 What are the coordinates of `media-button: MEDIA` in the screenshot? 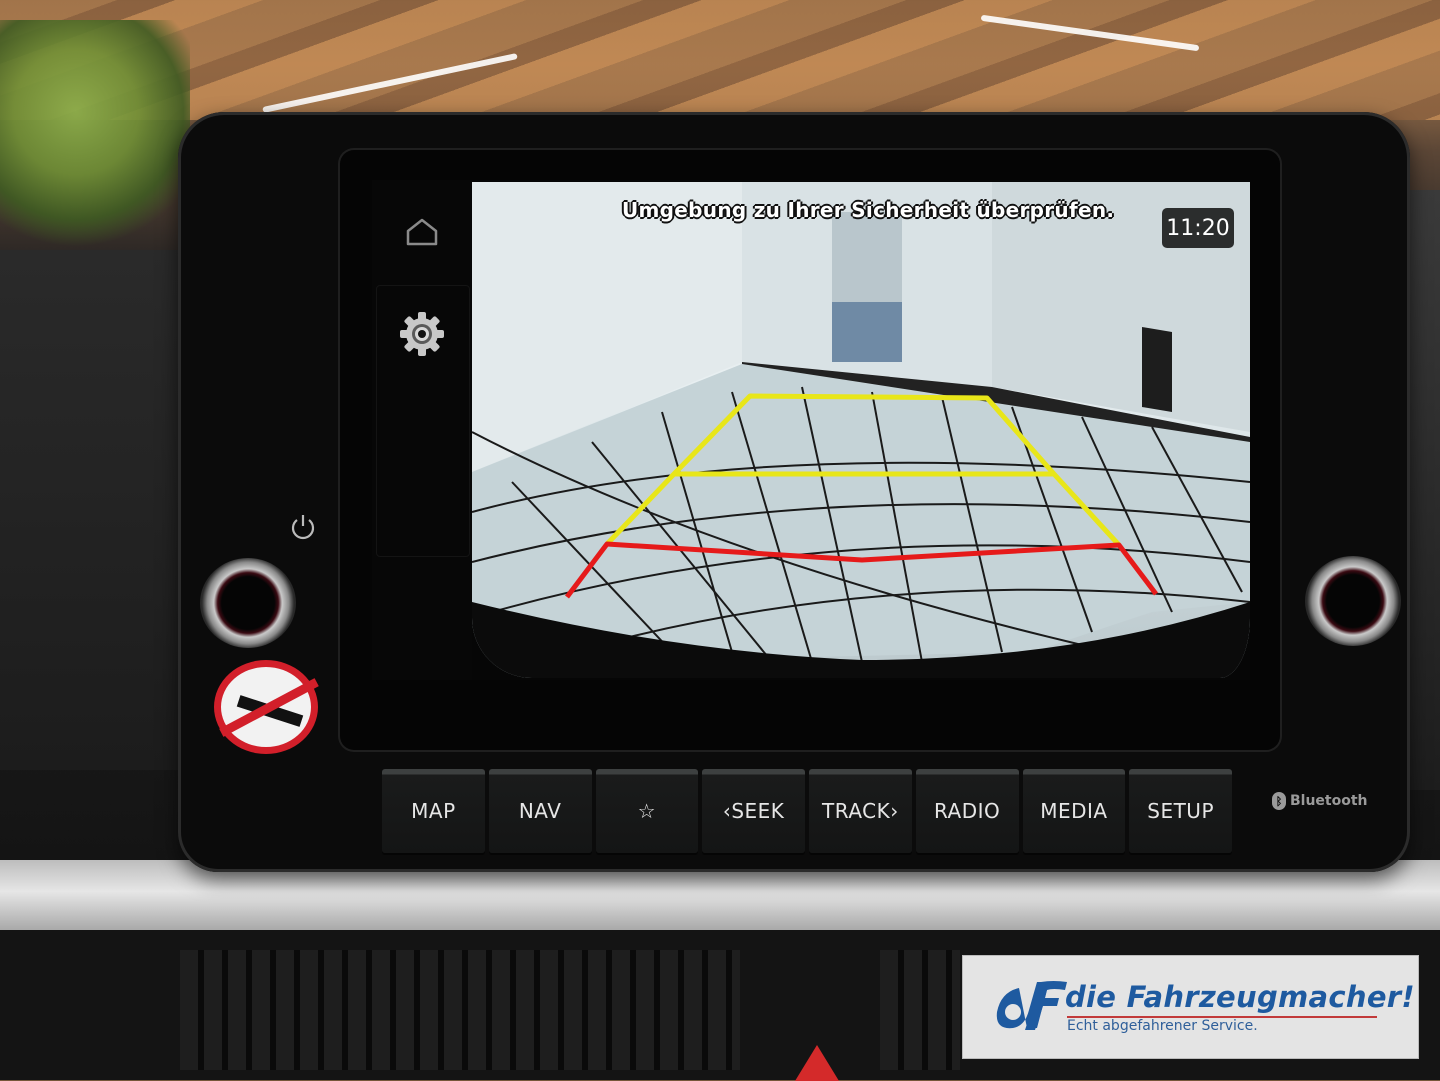 It's located at (1074, 811).